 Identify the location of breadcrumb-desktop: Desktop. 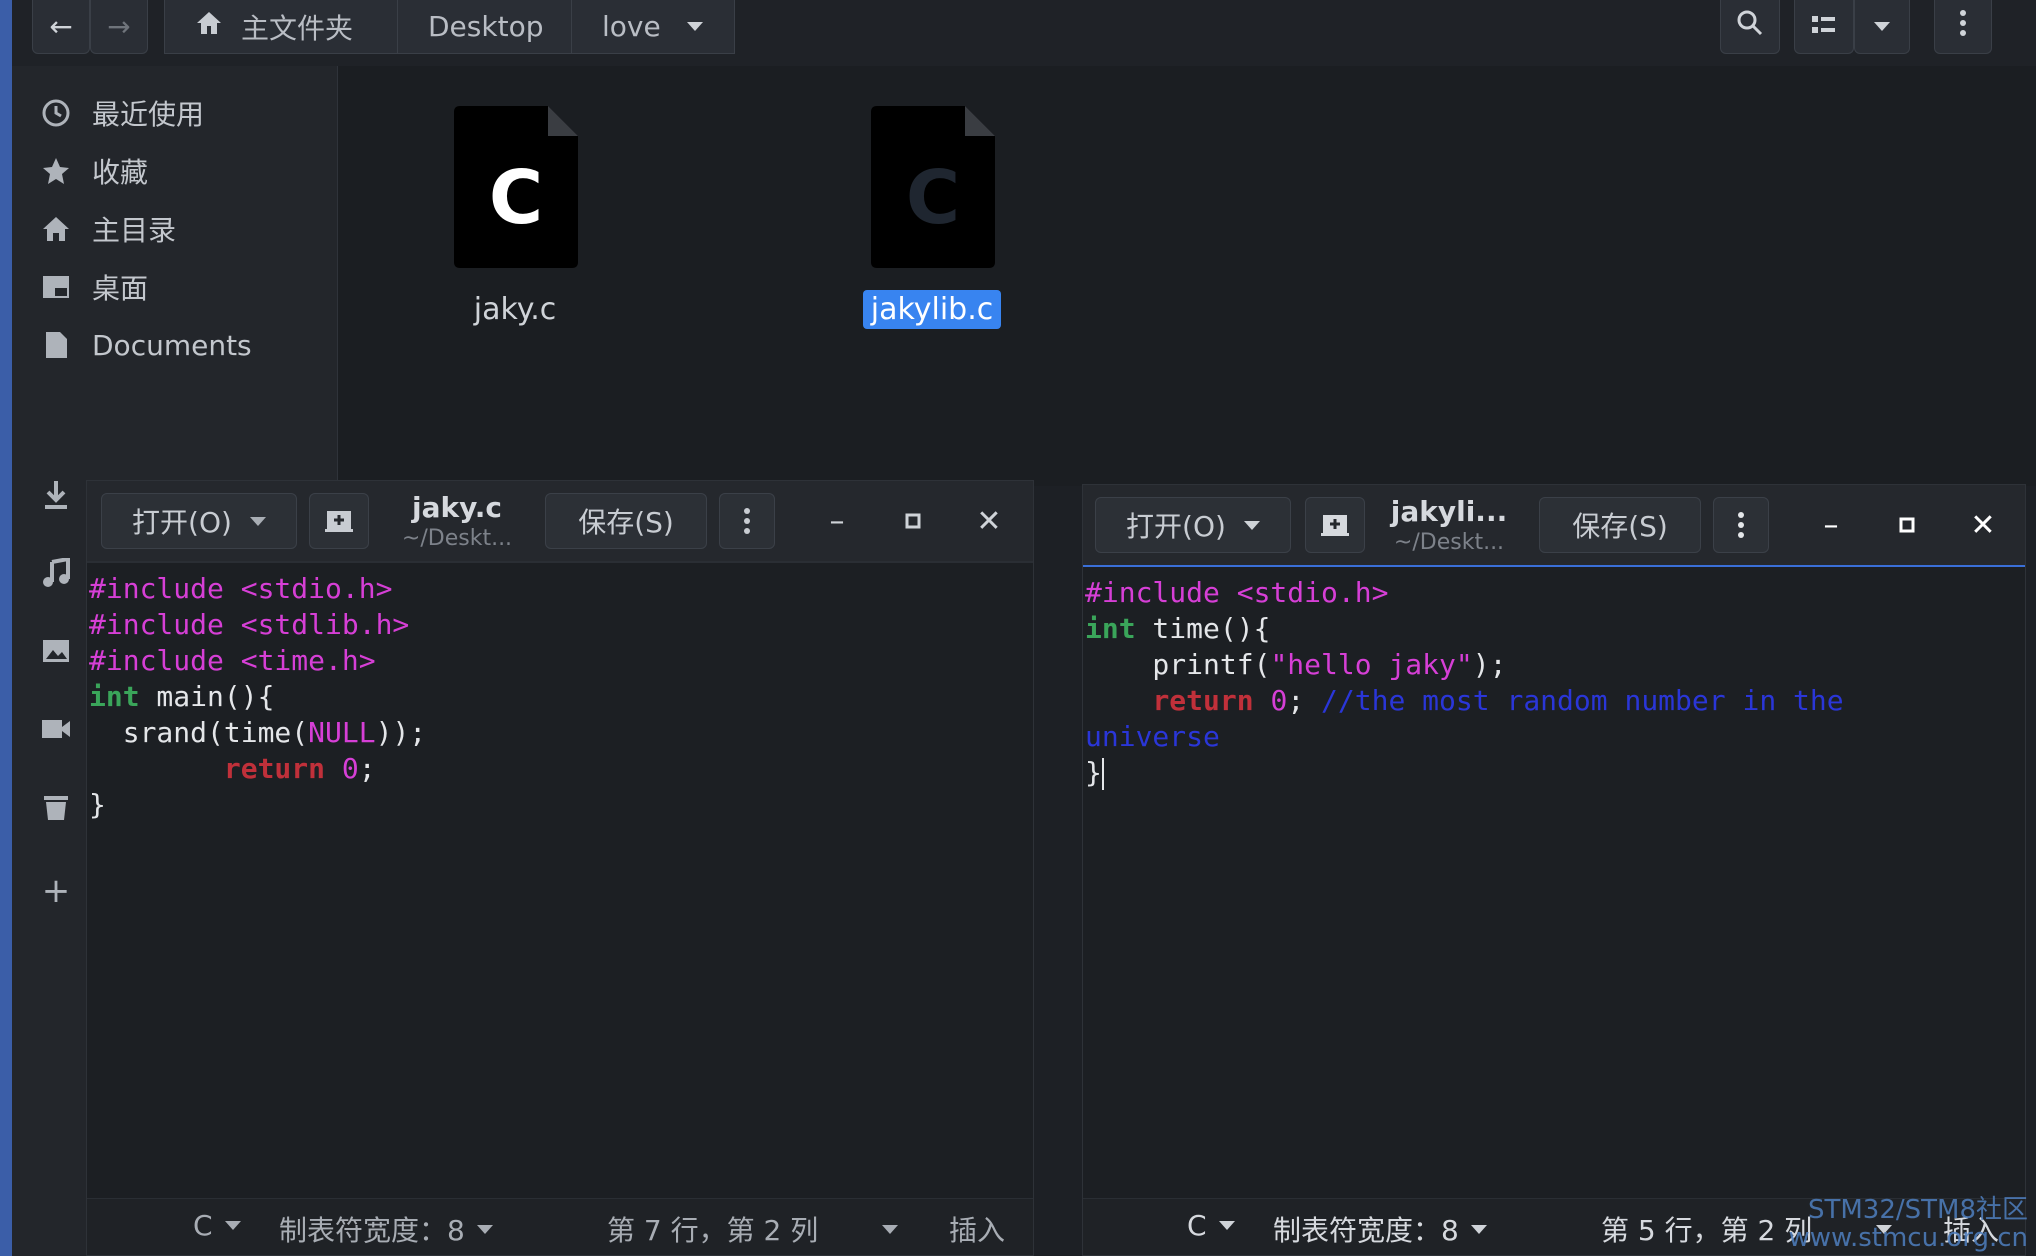
(484, 27).